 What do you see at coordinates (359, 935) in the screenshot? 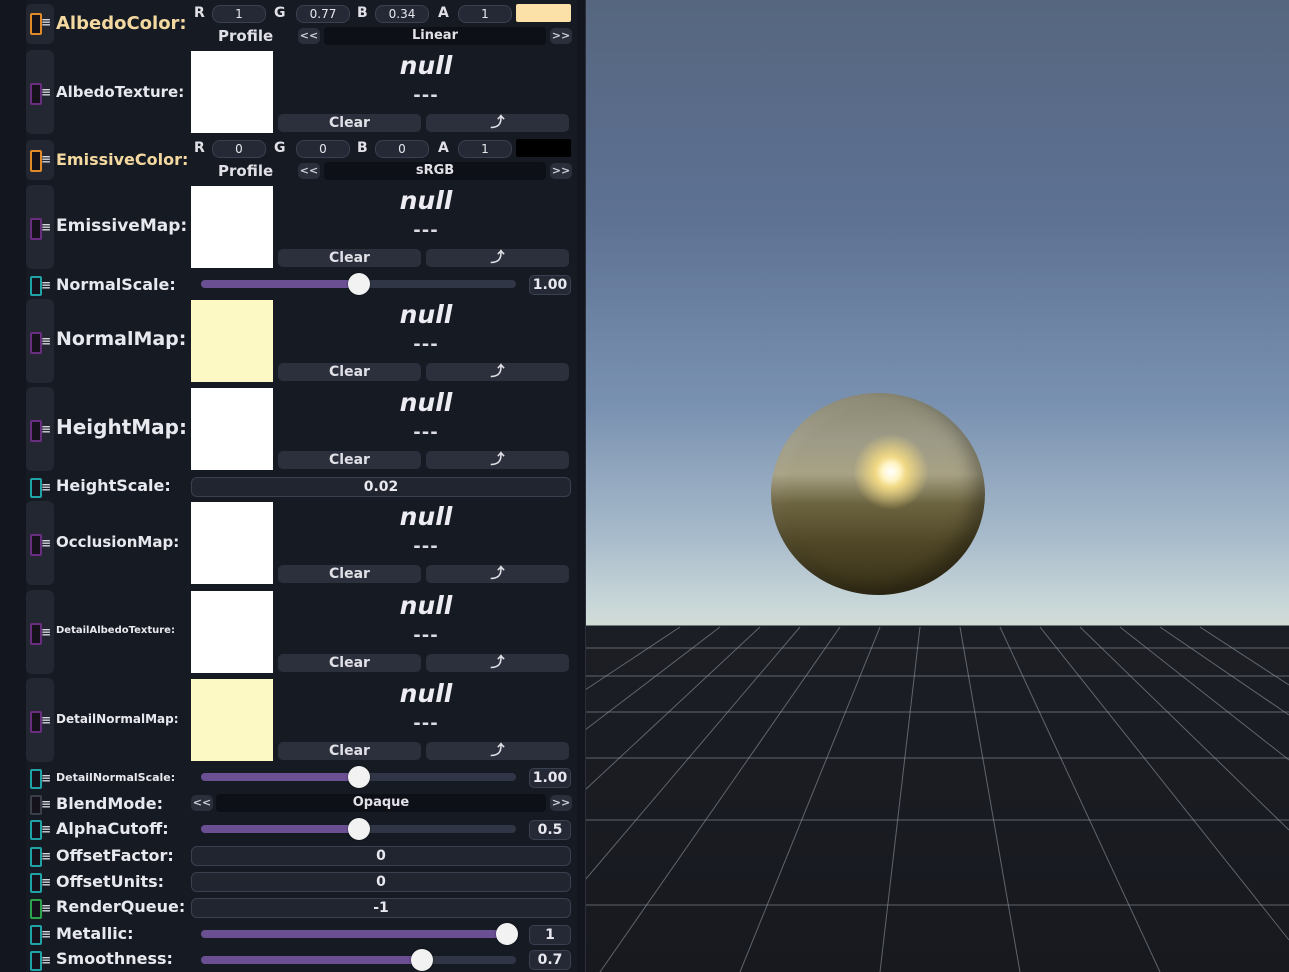
I see `metallic-slider` at bounding box center [359, 935].